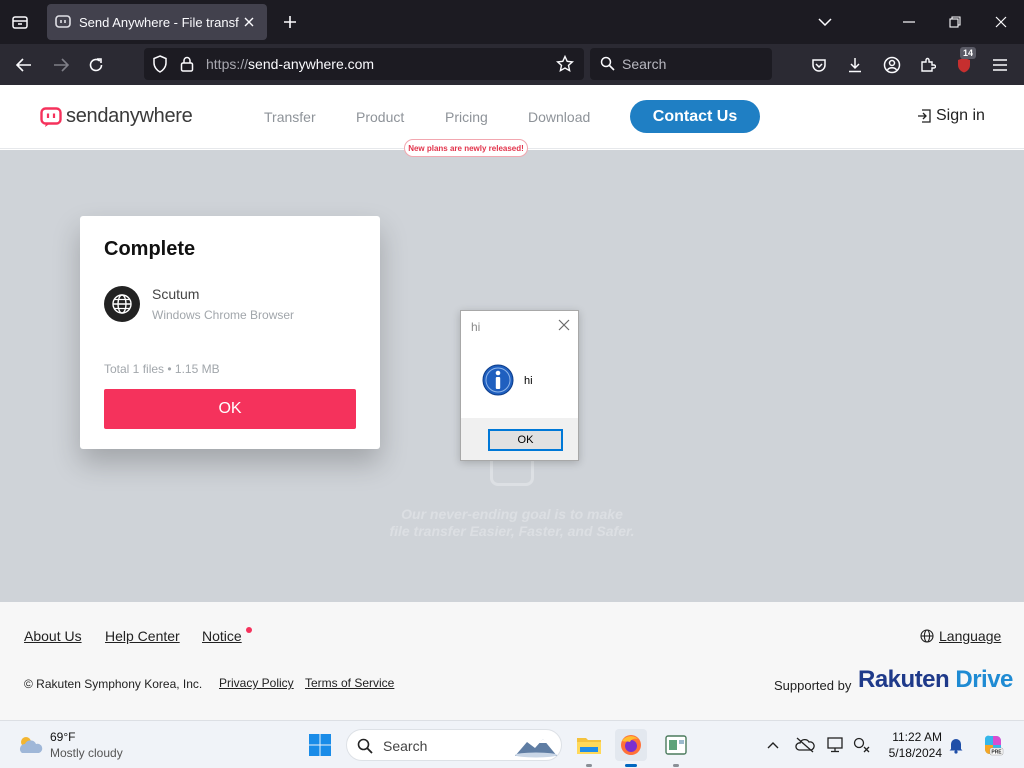 The width and height of the screenshot is (1024, 768). What do you see at coordinates (915, 753) in the screenshot?
I see `clock-date: 5/18/2024` at bounding box center [915, 753].